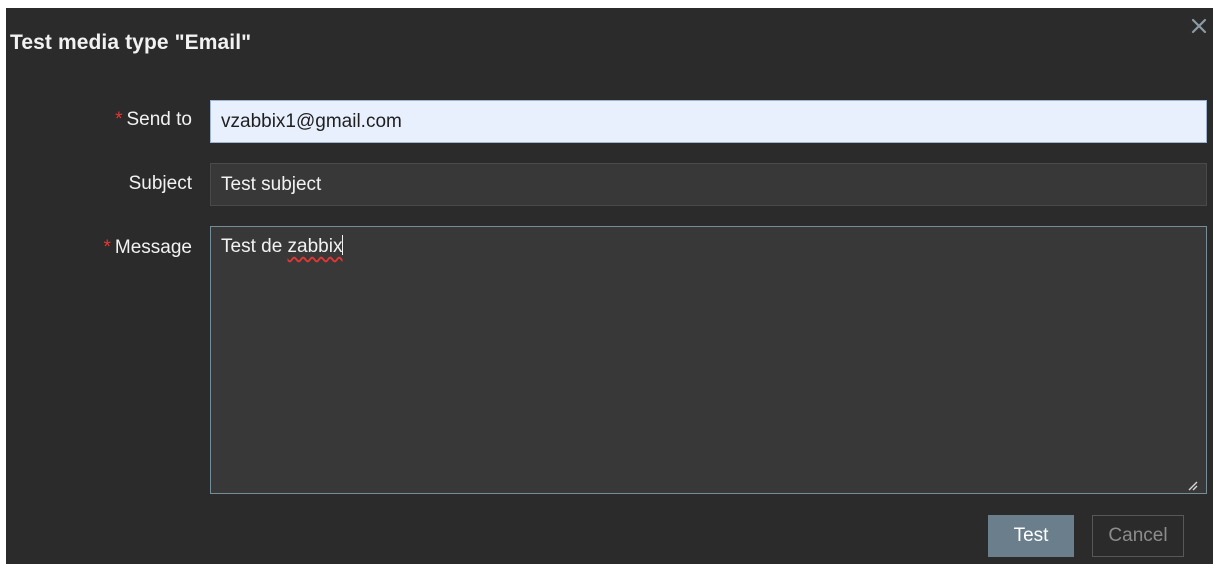  I want to click on send-to-label-text: Send to, so click(159, 119).